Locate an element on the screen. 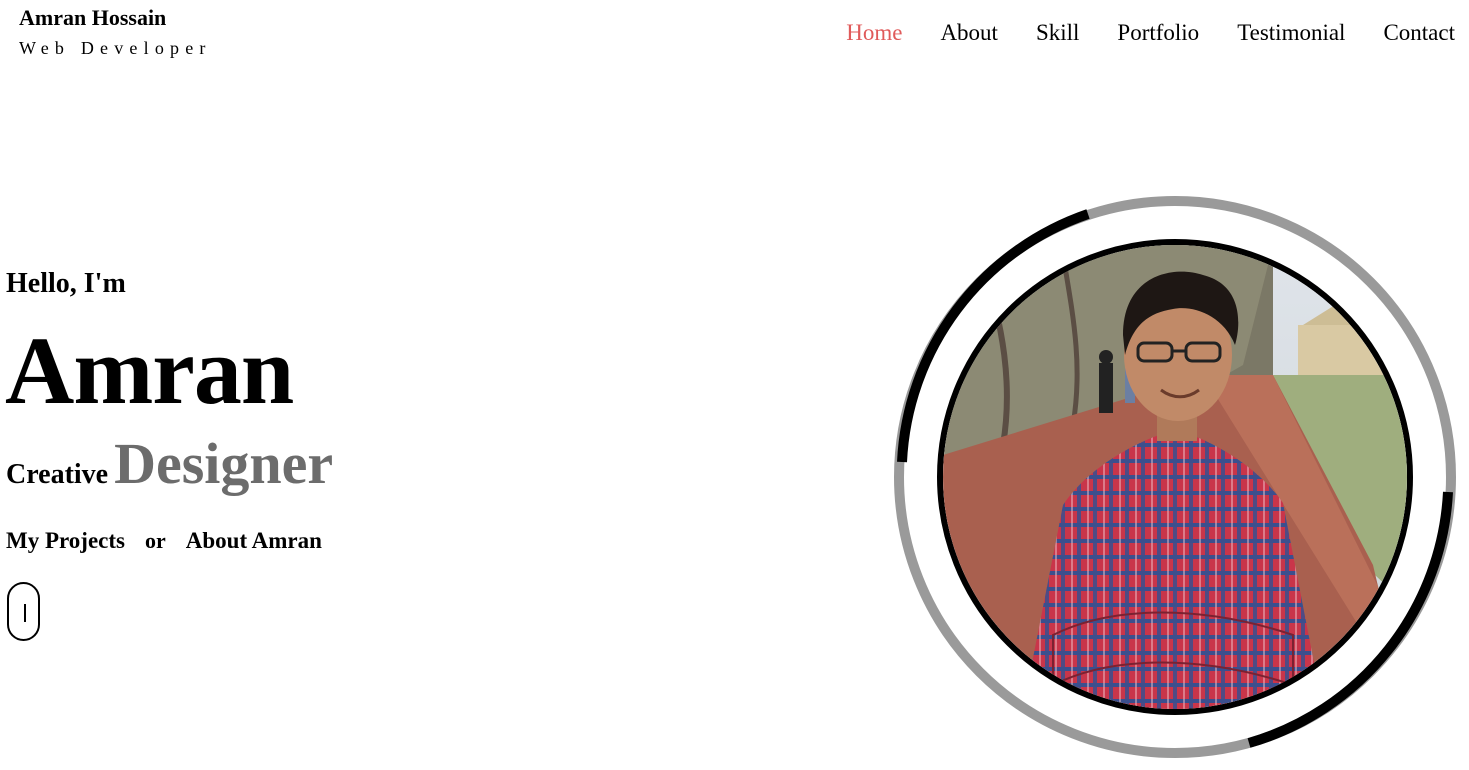 The height and width of the screenshot is (770, 1469). tagline-role: Designer is located at coordinates (224, 463).